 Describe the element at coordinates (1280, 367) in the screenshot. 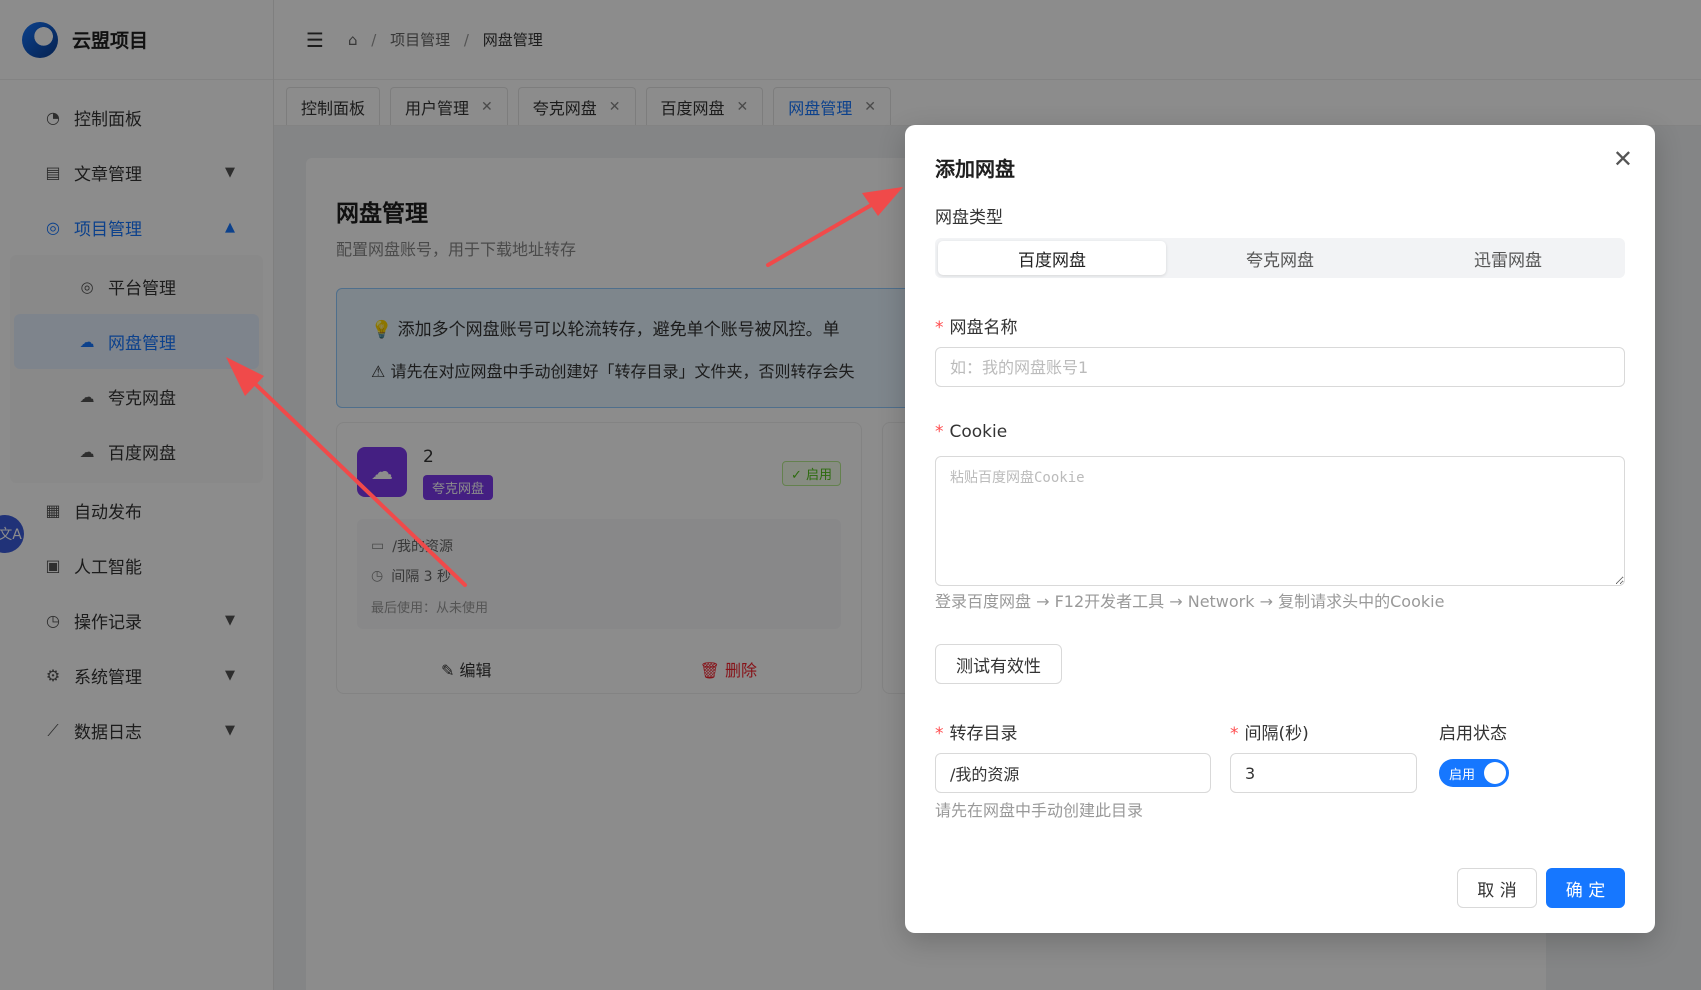

I see `netdisk-name-input` at that location.